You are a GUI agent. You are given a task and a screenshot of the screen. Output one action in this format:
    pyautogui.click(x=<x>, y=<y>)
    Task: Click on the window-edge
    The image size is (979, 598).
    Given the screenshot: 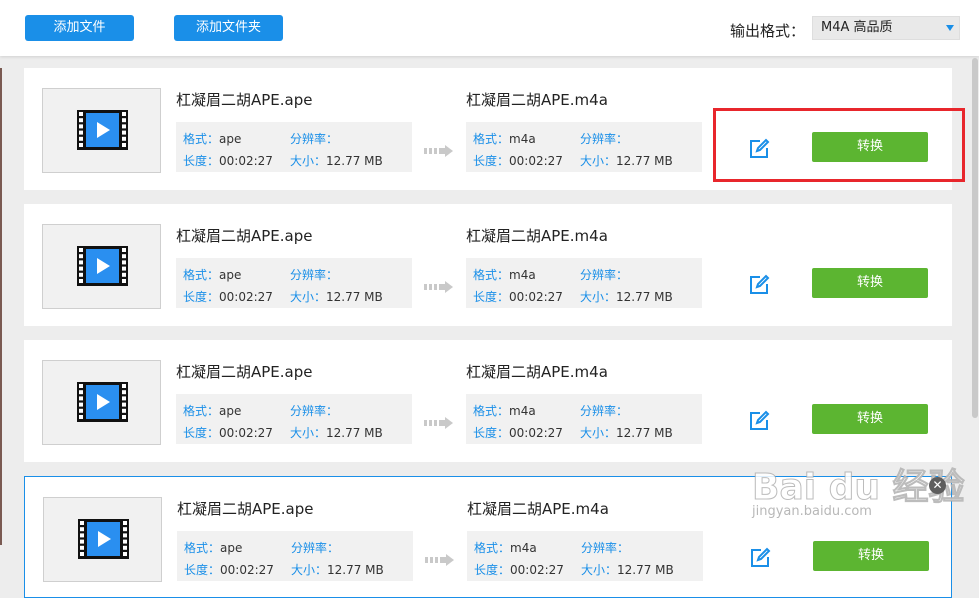 What is the action you would take?
    pyautogui.click(x=1, y=306)
    